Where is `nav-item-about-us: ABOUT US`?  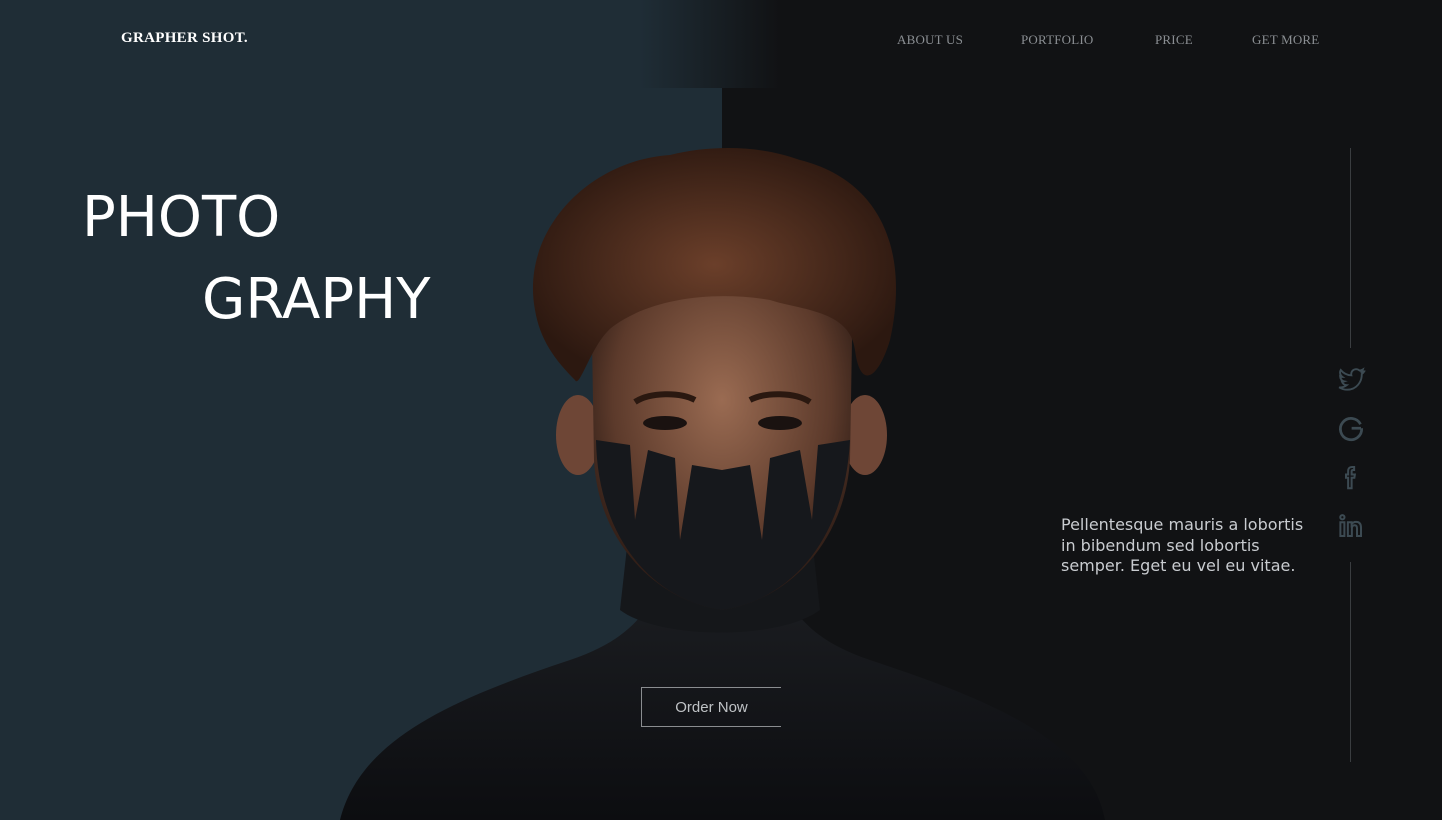 nav-item-about-us: ABOUT US is located at coordinates (930, 40).